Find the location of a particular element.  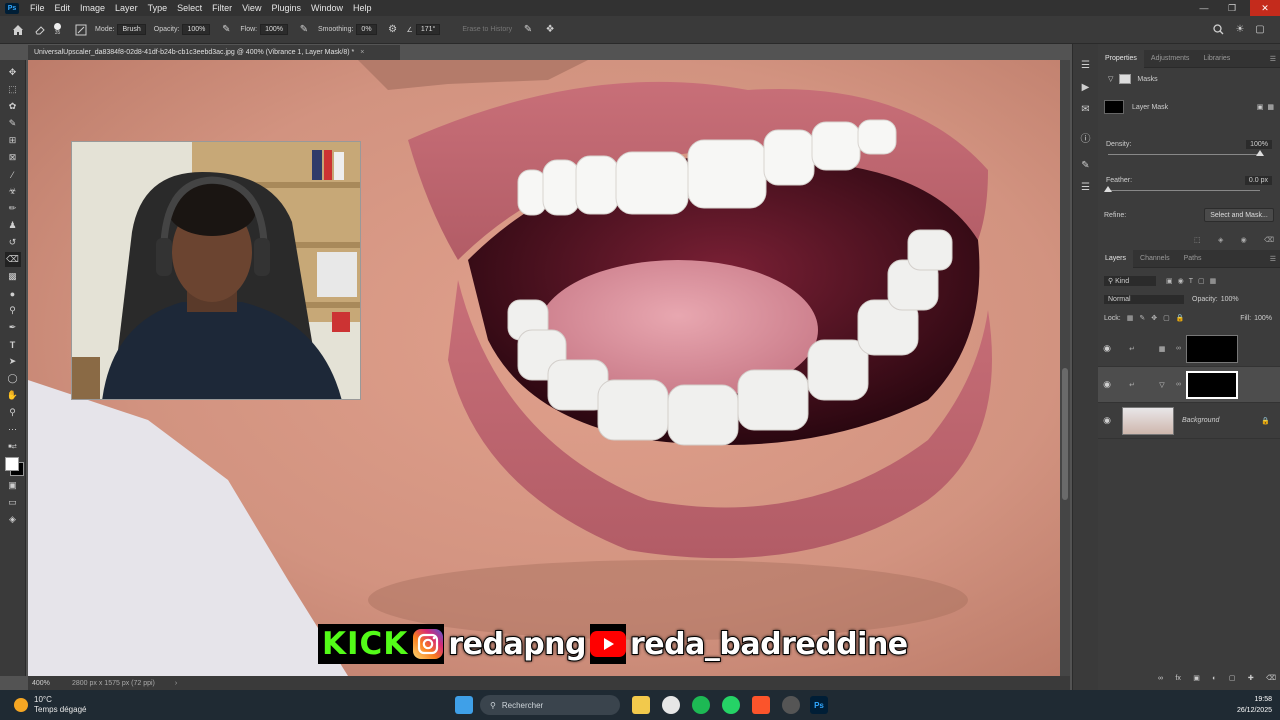

density-slider is located at coordinates (1184, 154).